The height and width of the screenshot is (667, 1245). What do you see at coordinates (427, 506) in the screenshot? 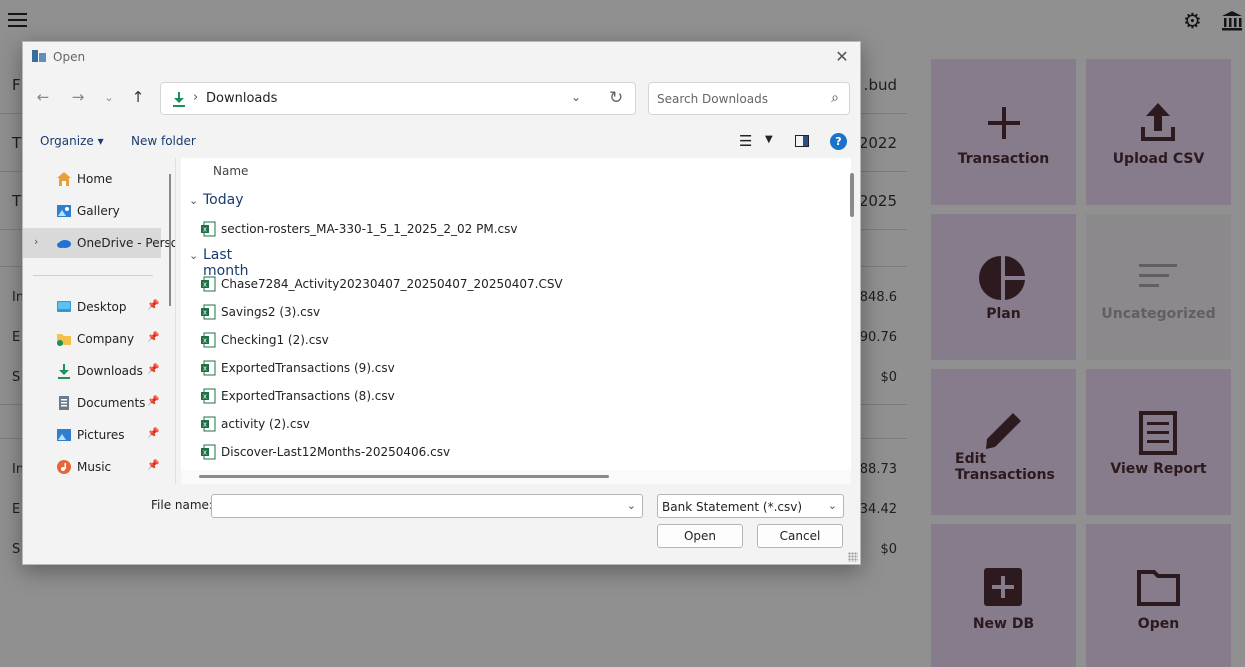
I see `file-name-input: ⌄` at bounding box center [427, 506].